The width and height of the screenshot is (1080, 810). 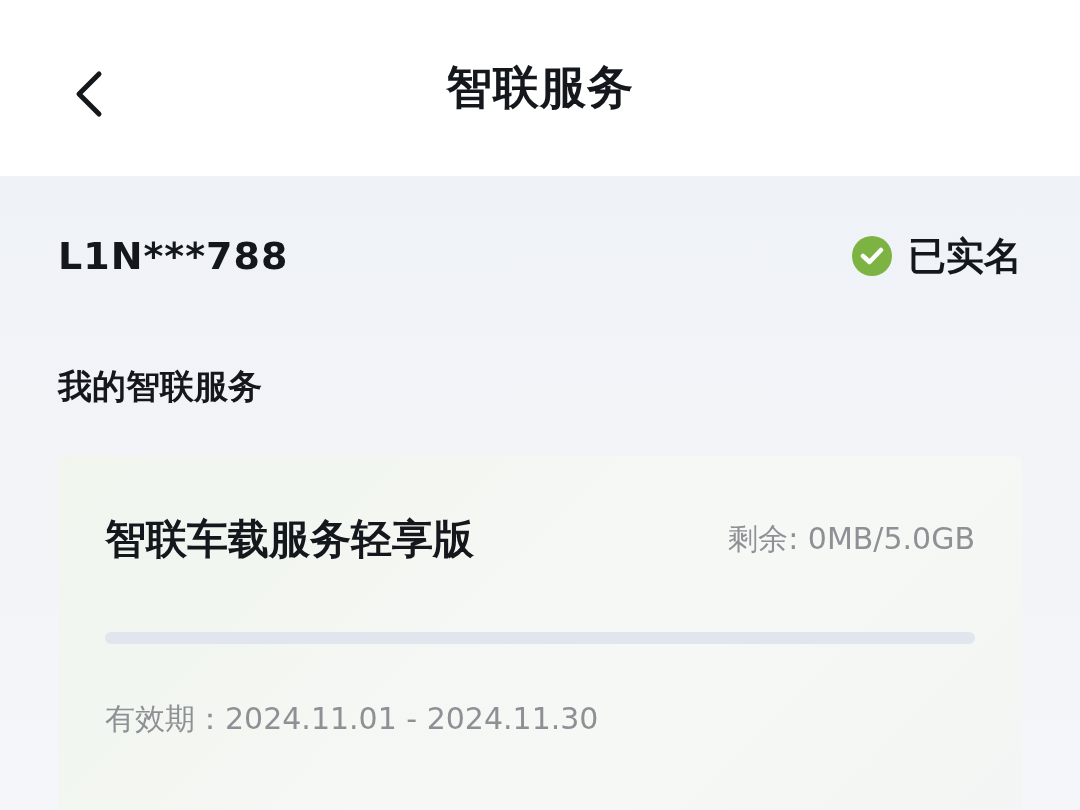 I want to click on vehicle-id: L1N***788, so click(x=173, y=256).